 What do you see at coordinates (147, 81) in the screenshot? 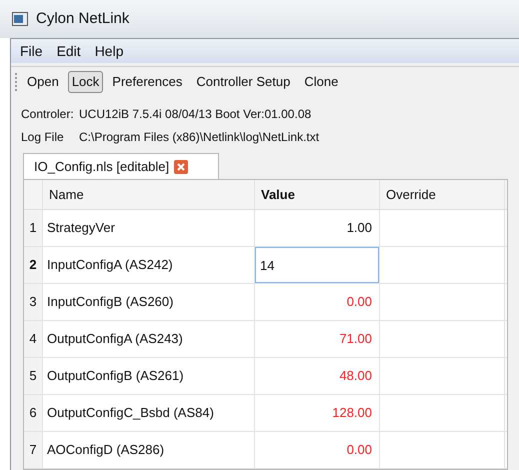
I see `toolbar-button: Preferences` at bounding box center [147, 81].